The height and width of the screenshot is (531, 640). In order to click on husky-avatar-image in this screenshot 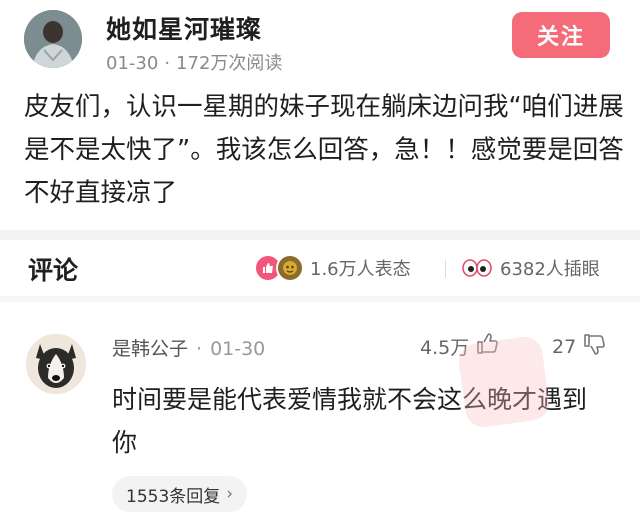, I will do `click(56, 364)`.